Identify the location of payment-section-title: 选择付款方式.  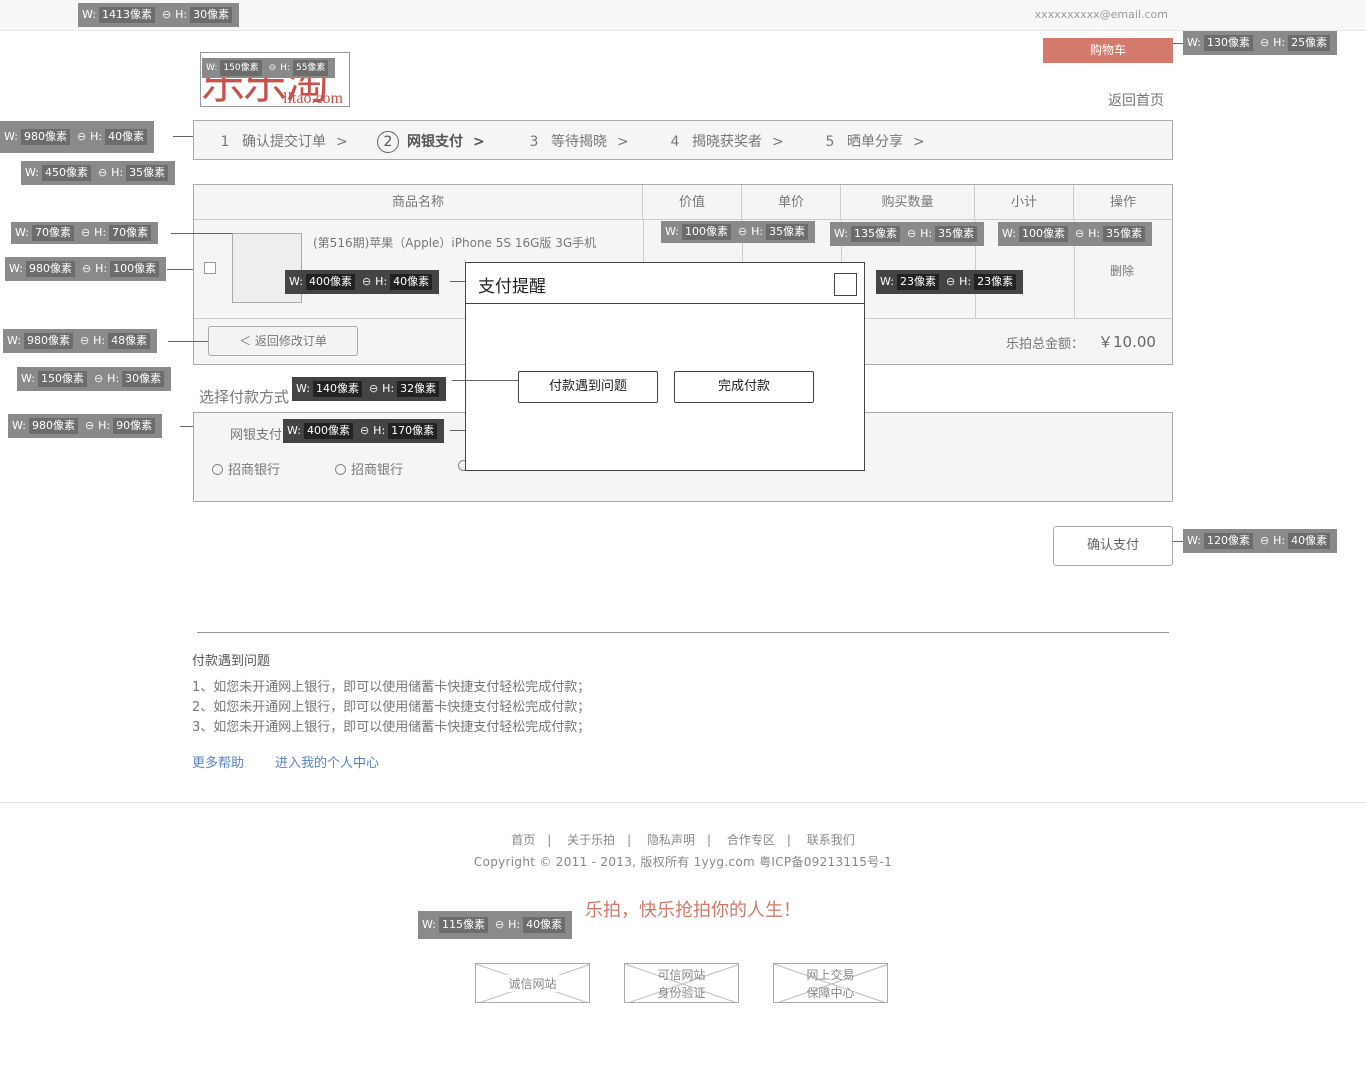
(244, 397).